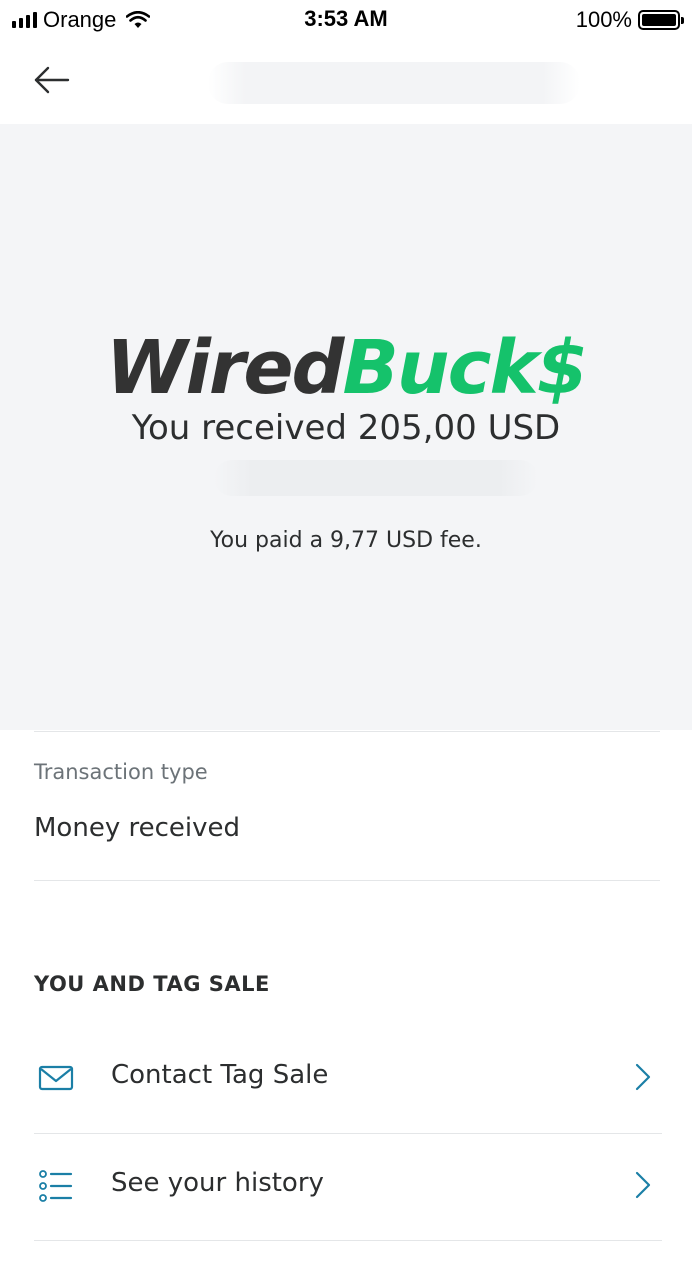  What do you see at coordinates (465, 368) in the screenshot?
I see `brand-logo-part2: Buck$` at bounding box center [465, 368].